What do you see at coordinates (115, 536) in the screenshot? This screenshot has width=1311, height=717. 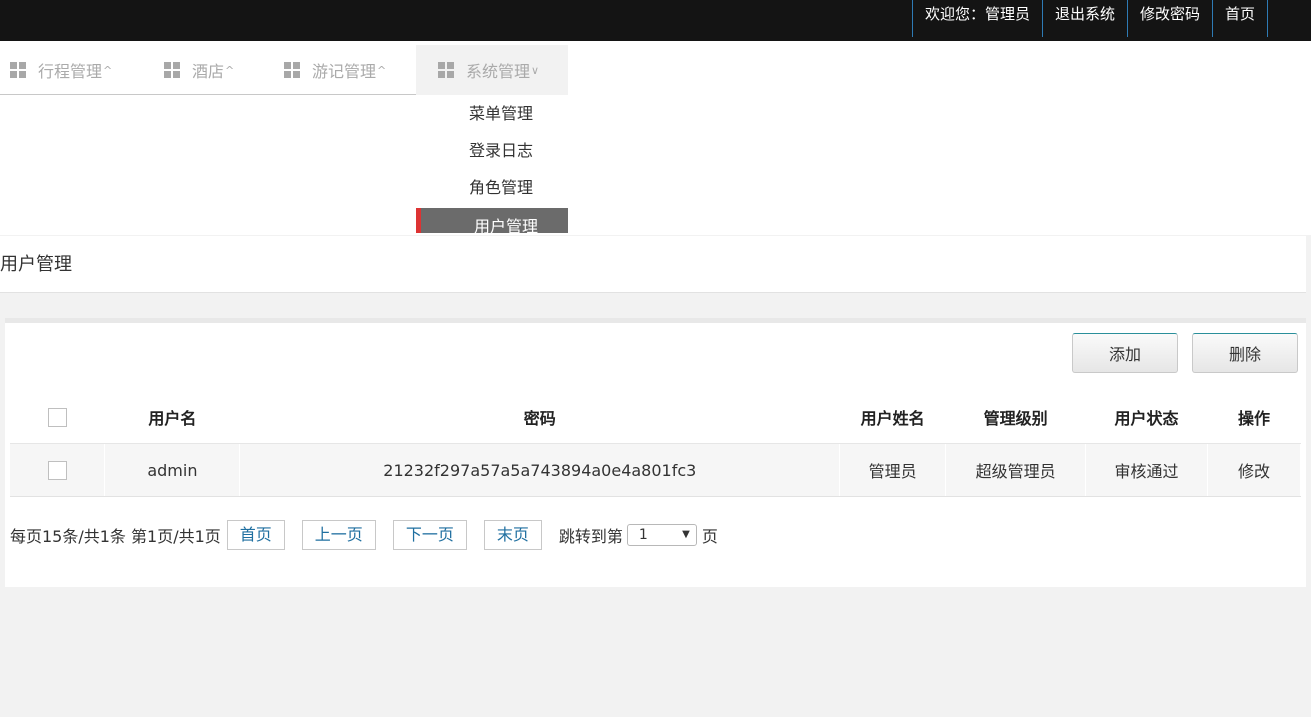 I see `pagination-summary: 每页15条/共1条 第1页/共1页` at bounding box center [115, 536].